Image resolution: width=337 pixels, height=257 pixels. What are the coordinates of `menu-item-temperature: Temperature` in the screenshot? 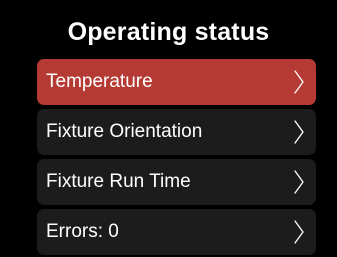 It's located at (176, 82).